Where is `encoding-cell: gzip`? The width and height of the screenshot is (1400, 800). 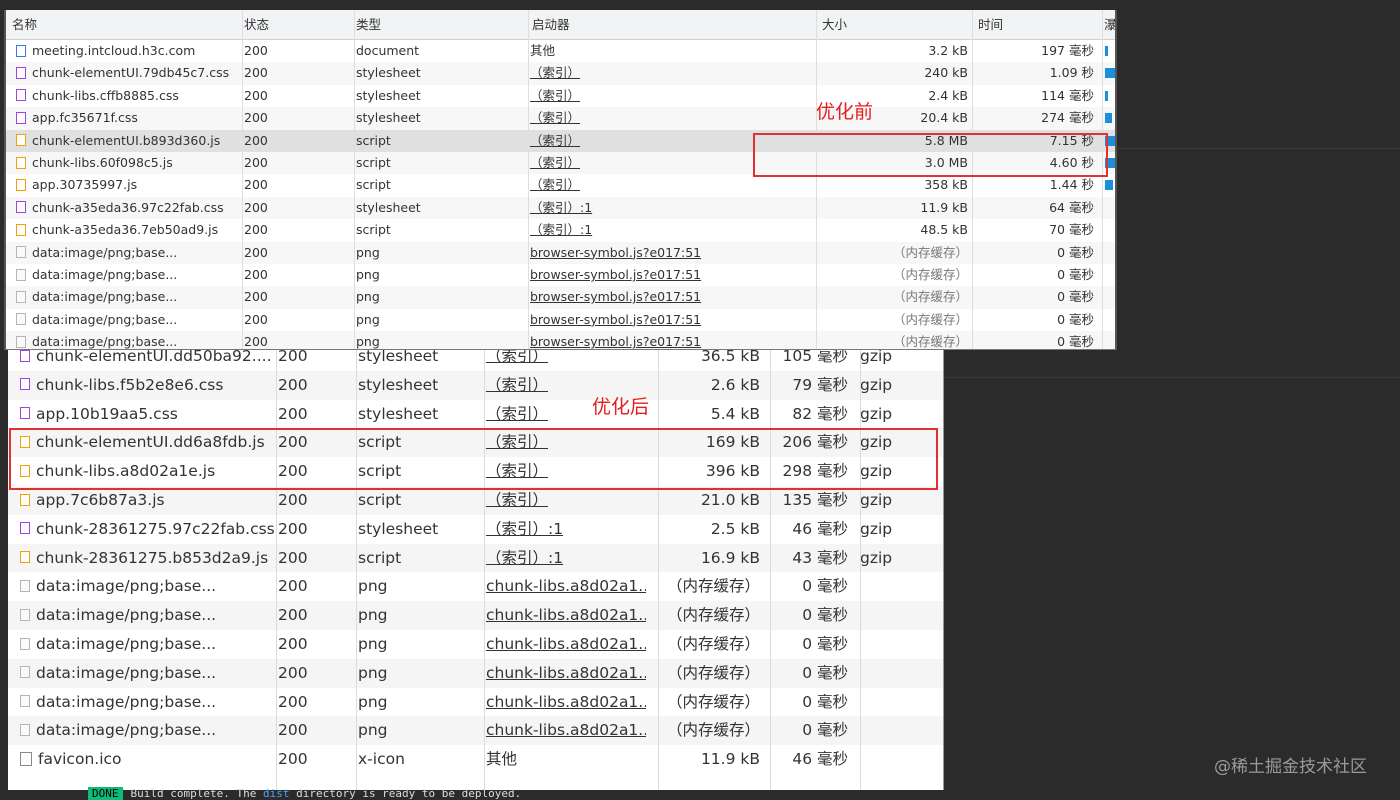
encoding-cell: gzip is located at coordinates (876, 413).